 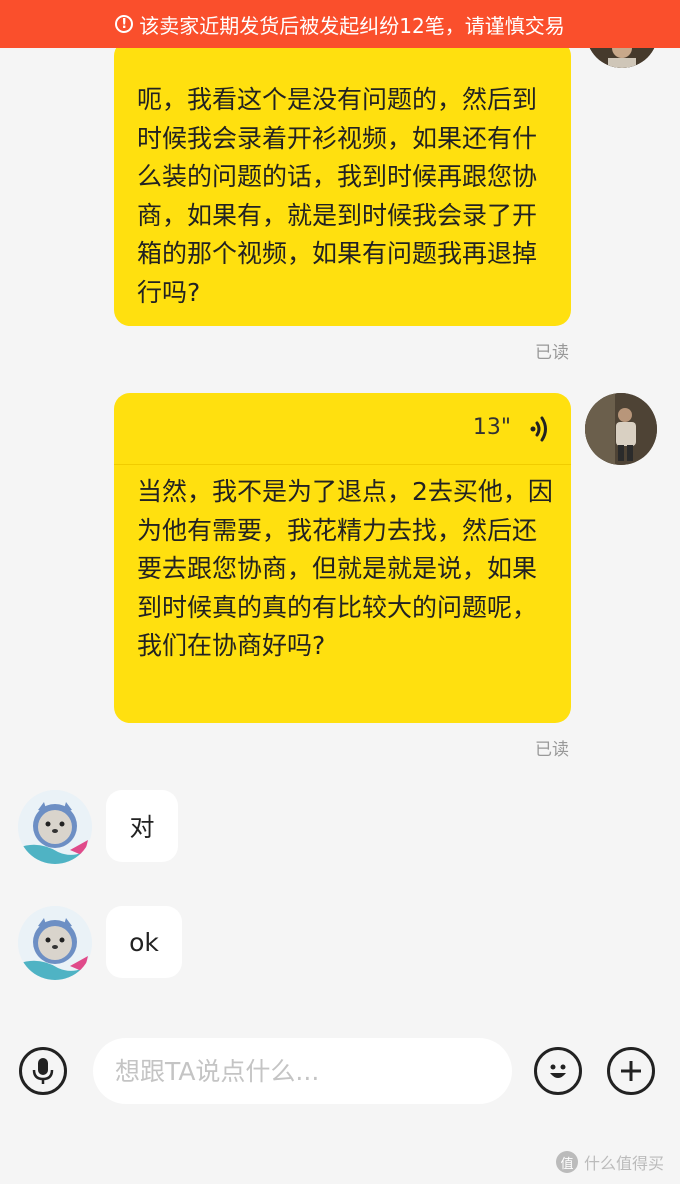 I want to click on message-input, so click(x=302, y=1071).